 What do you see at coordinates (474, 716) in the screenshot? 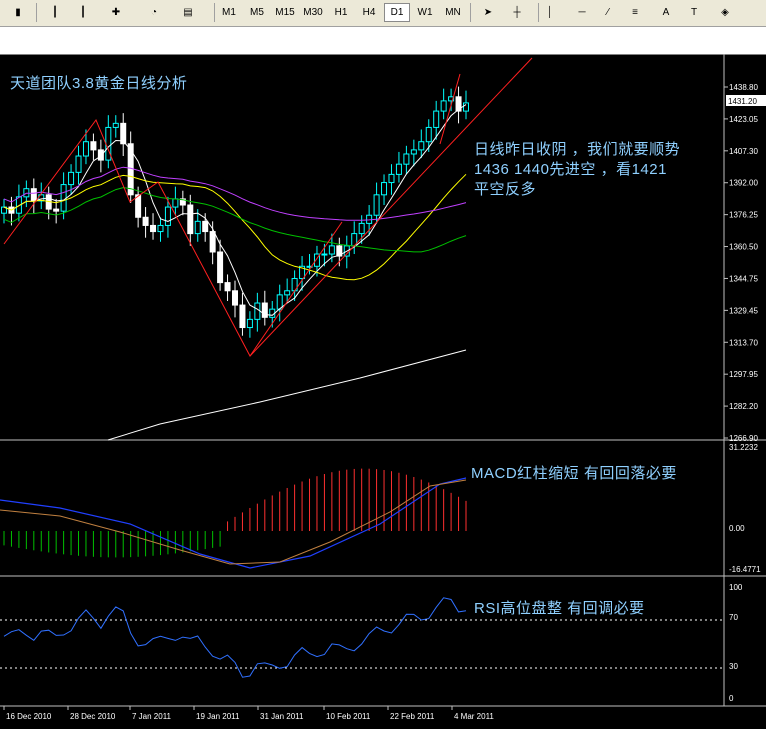
I see `date-label: 4 Mar 2011` at bounding box center [474, 716].